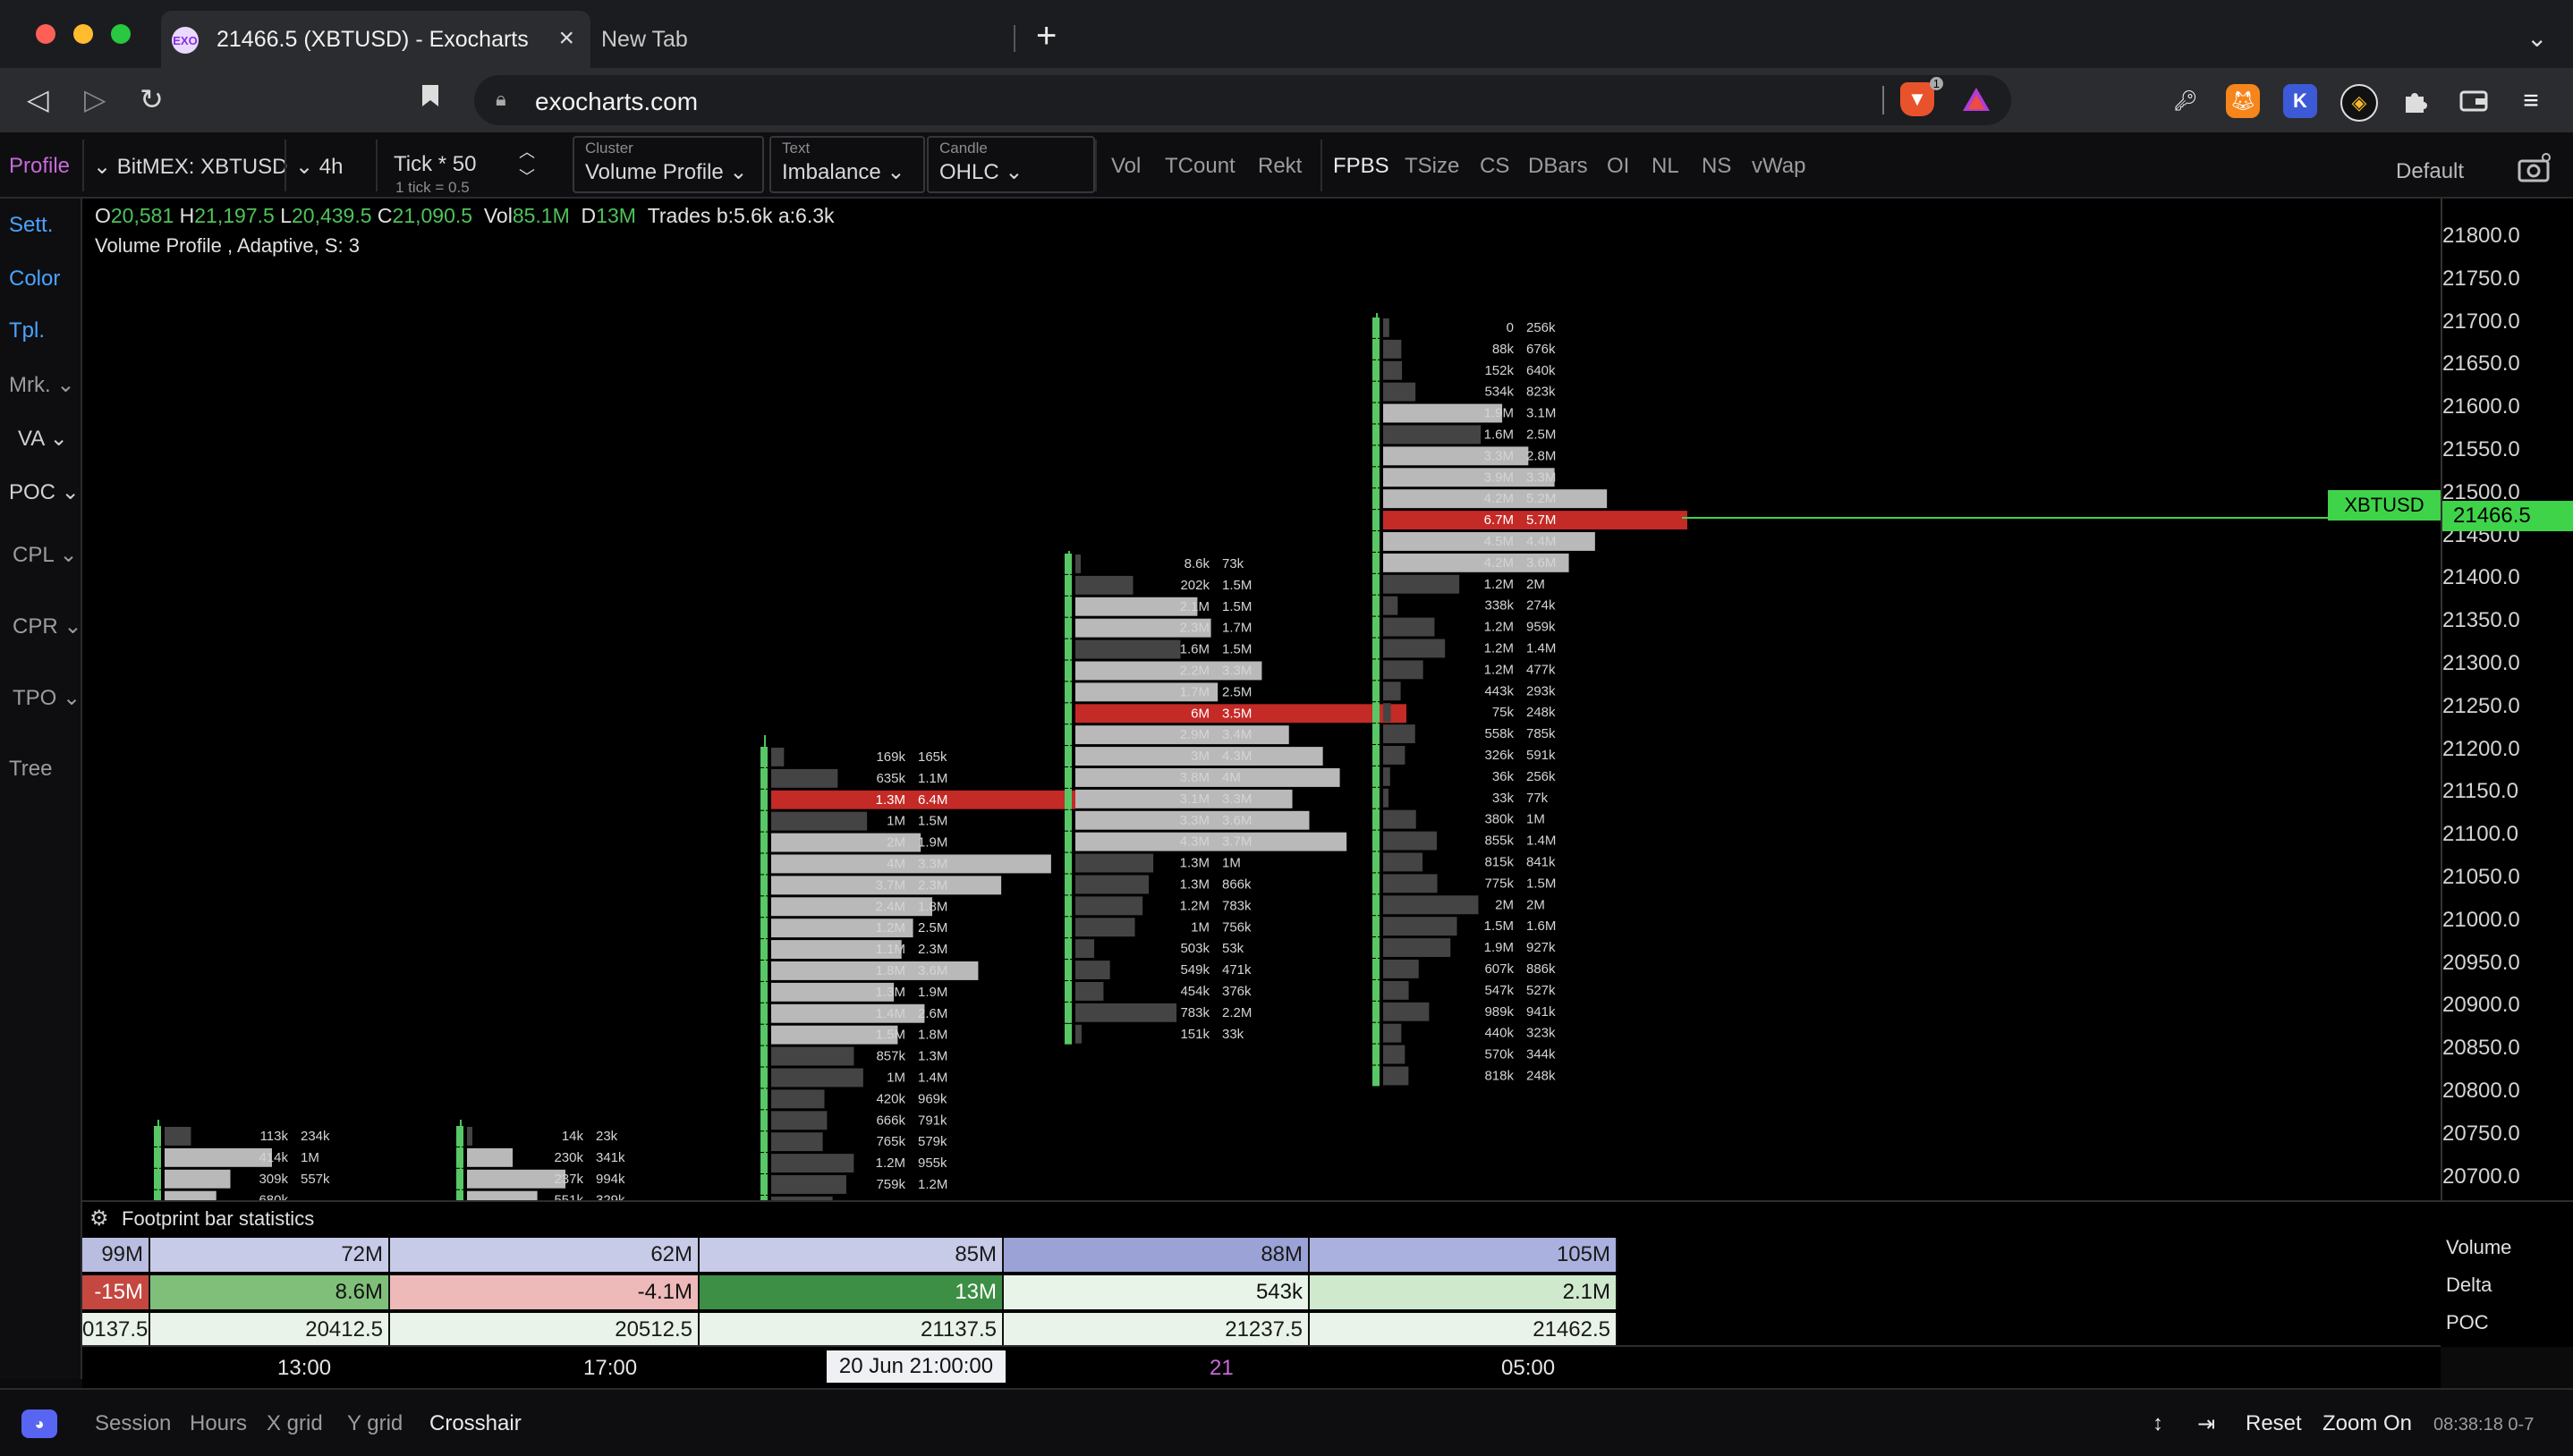  Describe the element at coordinates (2536, 38) in the screenshot. I see `tab-list-chevron-icon: ⌄` at that location.